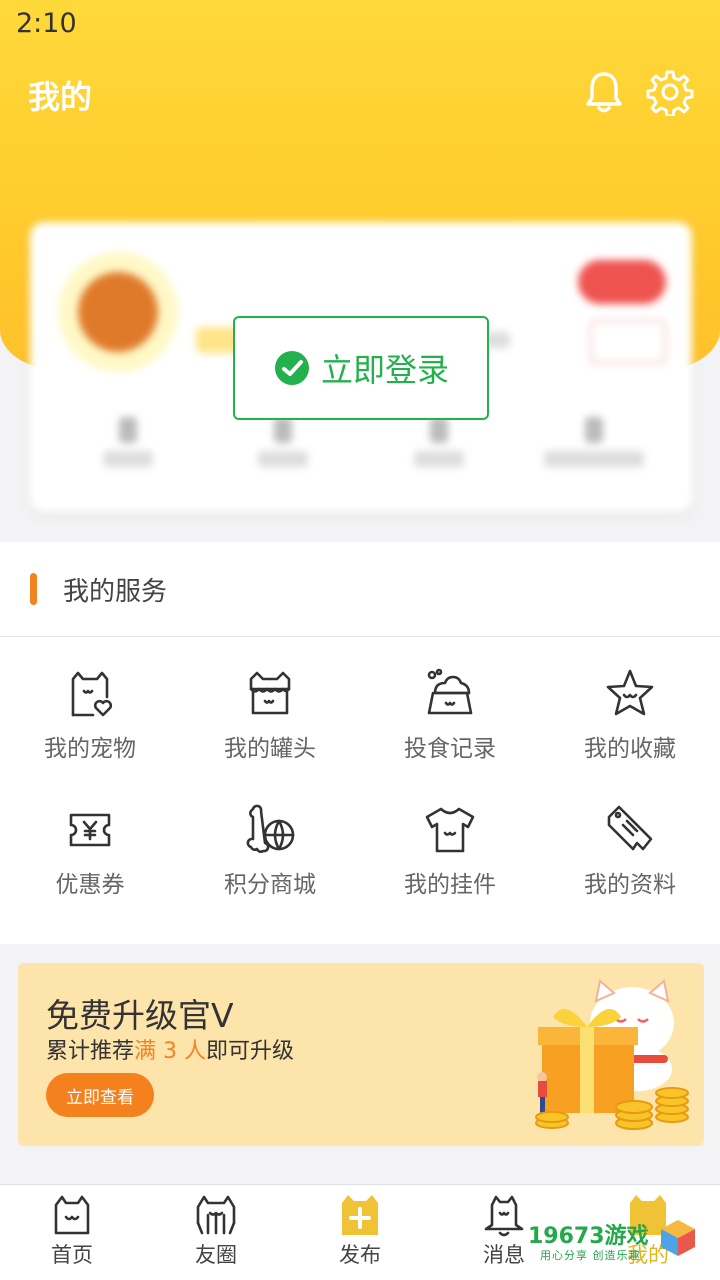 The image size is (720, 1280). I want to click on can-icon, so click(270, 693).